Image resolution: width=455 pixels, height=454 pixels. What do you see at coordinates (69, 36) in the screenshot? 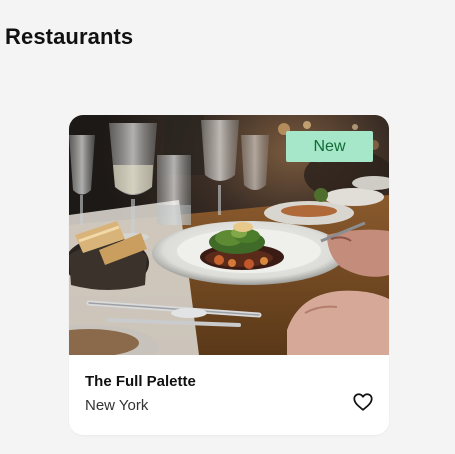
I see `page-title: Restaurants` at bounding box center [69, 36].